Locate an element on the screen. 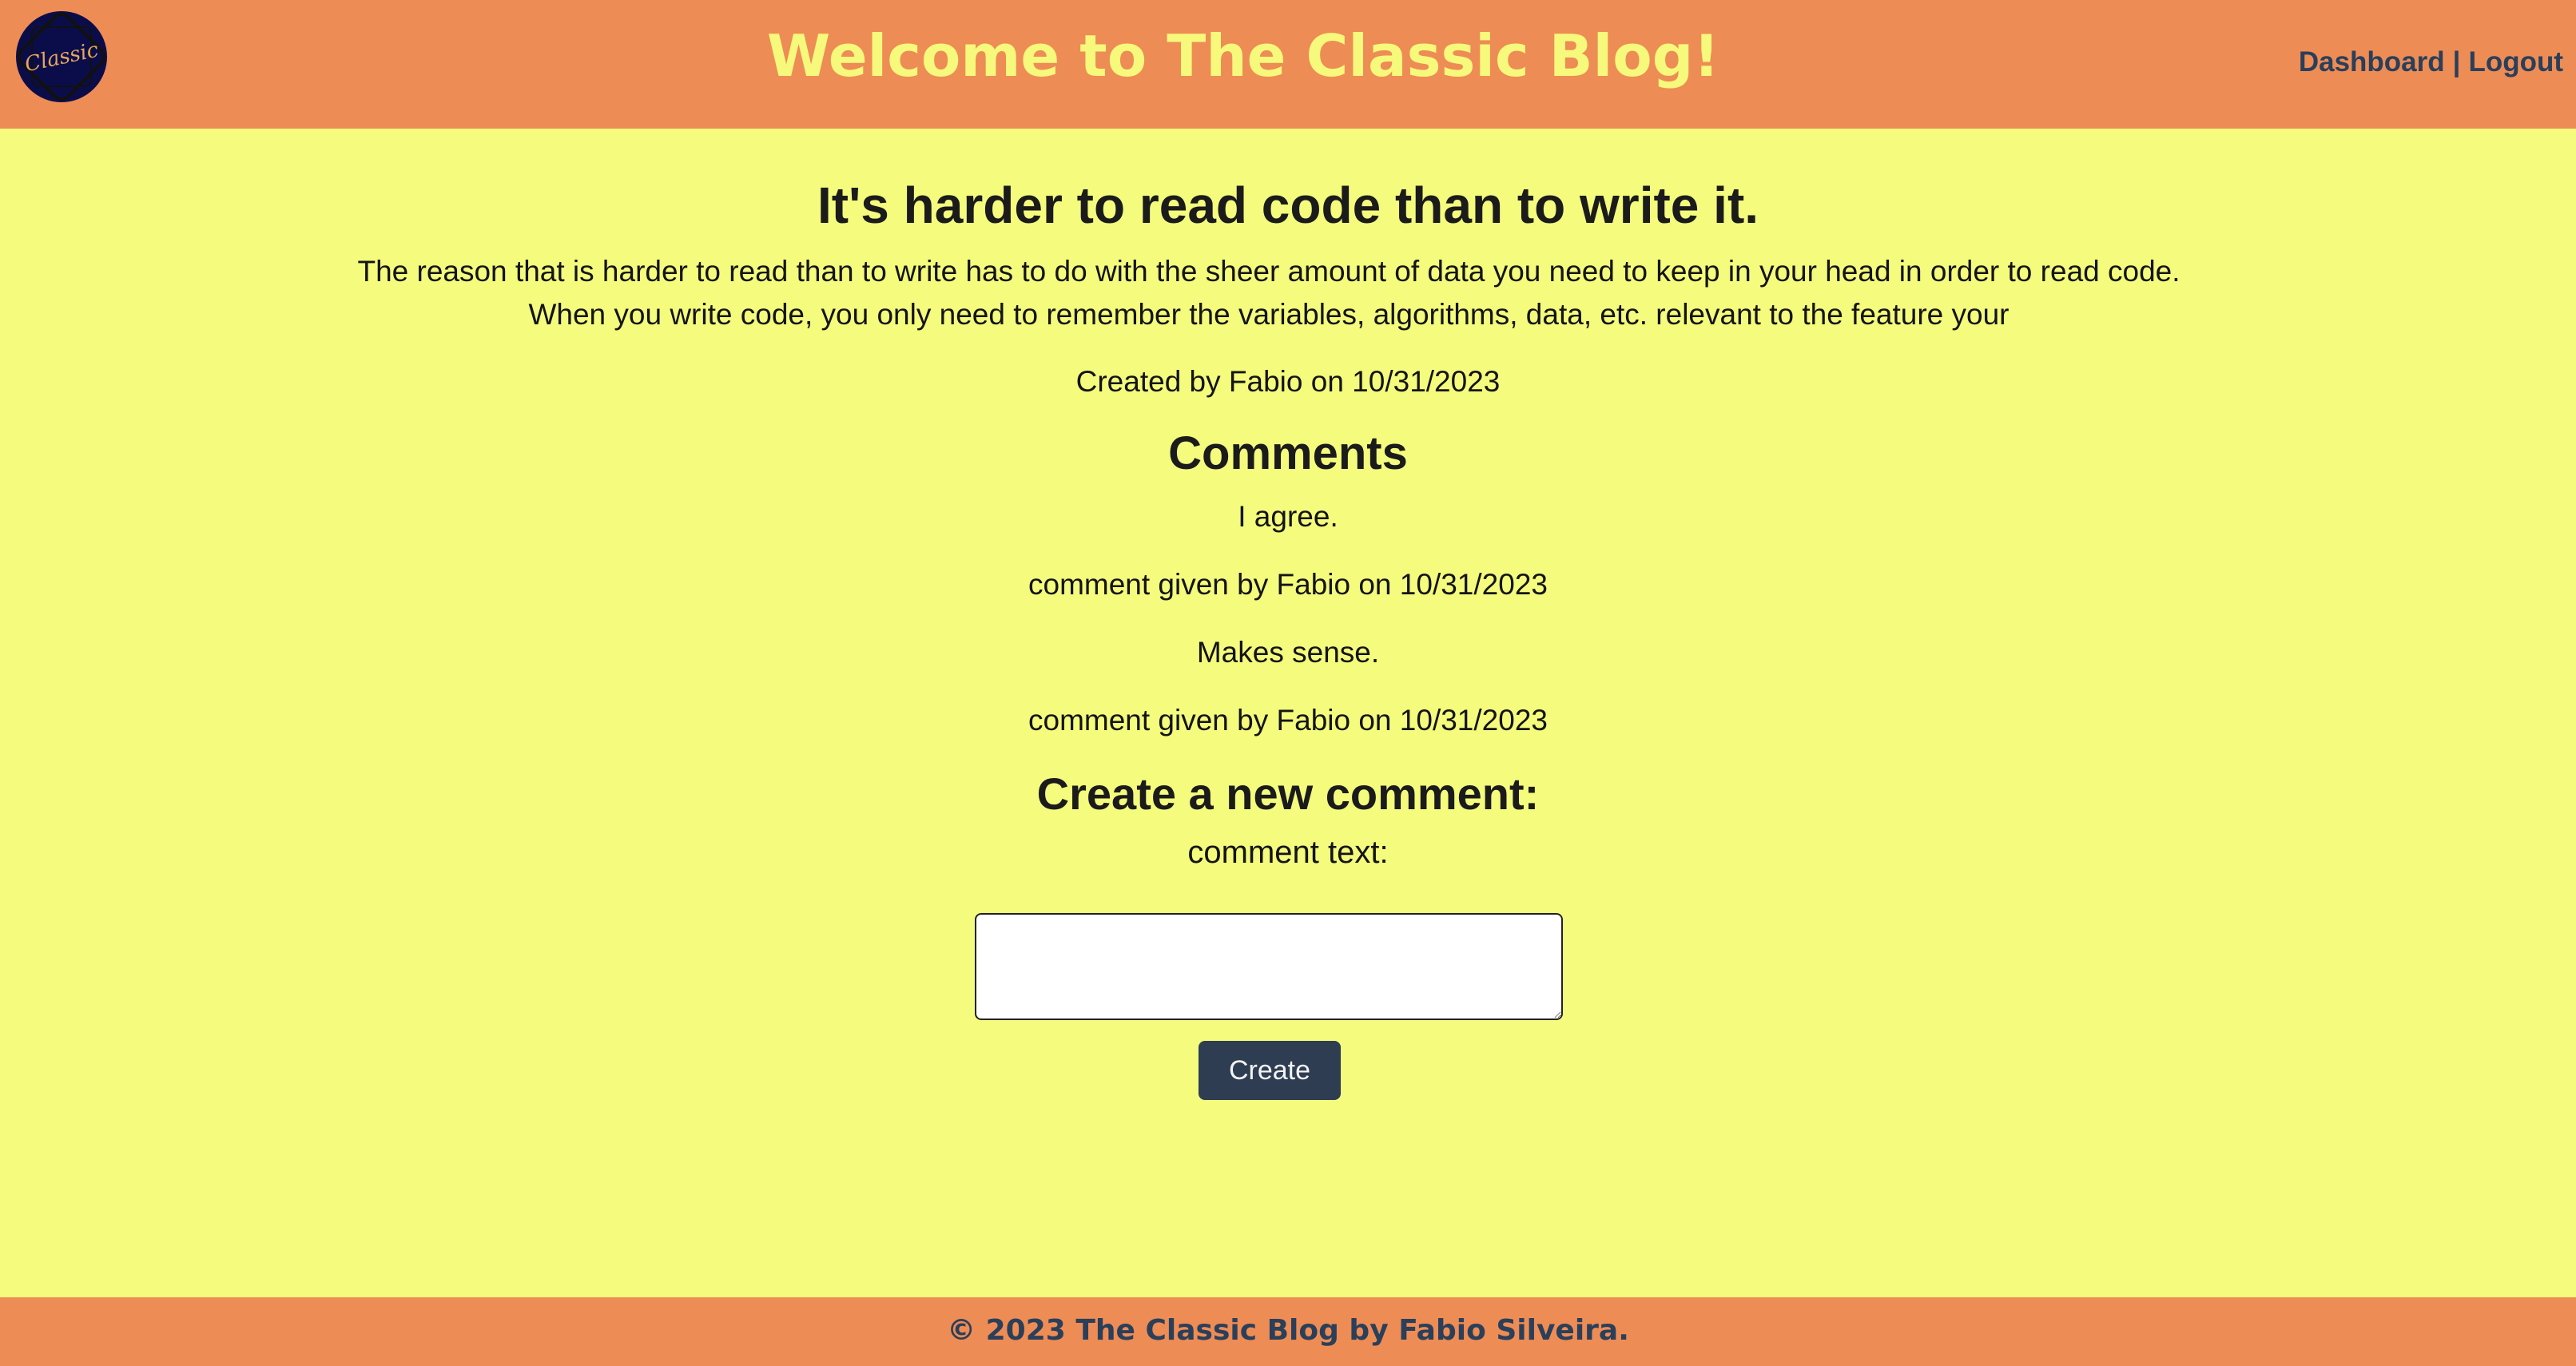 The width and height of the screenshot is (2576, 1366). create-comment-button: Create is located at coordinates (1270, 1070).